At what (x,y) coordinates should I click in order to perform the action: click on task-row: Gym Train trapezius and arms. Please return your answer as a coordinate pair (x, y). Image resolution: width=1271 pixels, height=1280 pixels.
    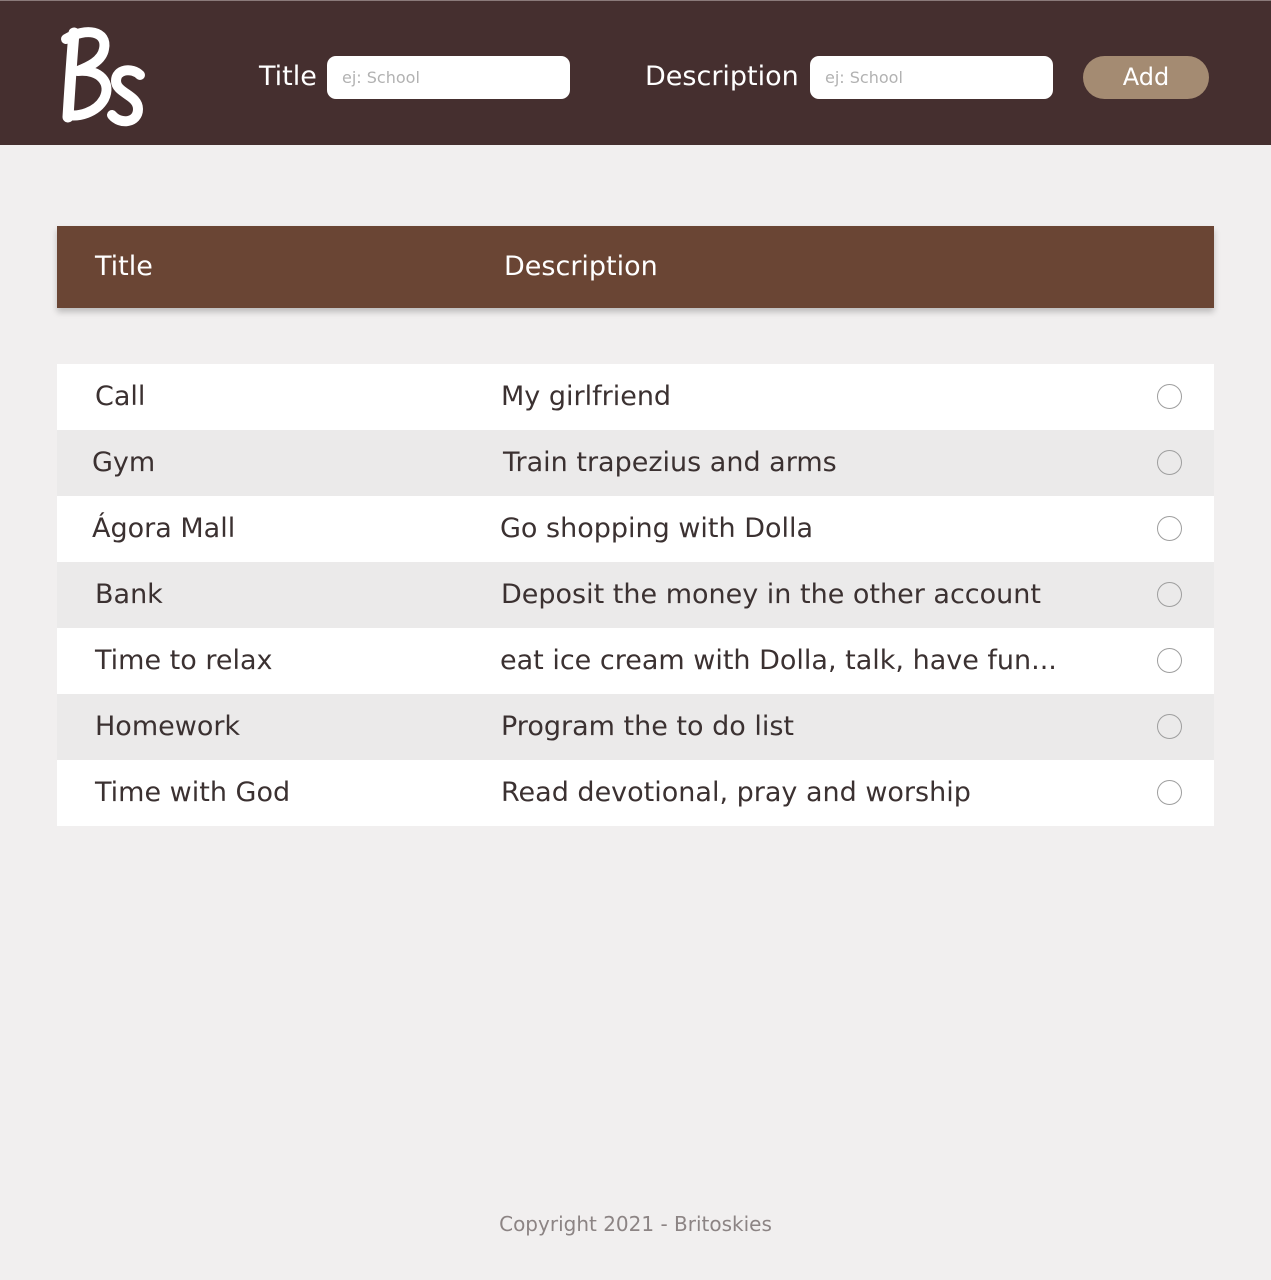
    Looking at the image, I should click on (635, 463).